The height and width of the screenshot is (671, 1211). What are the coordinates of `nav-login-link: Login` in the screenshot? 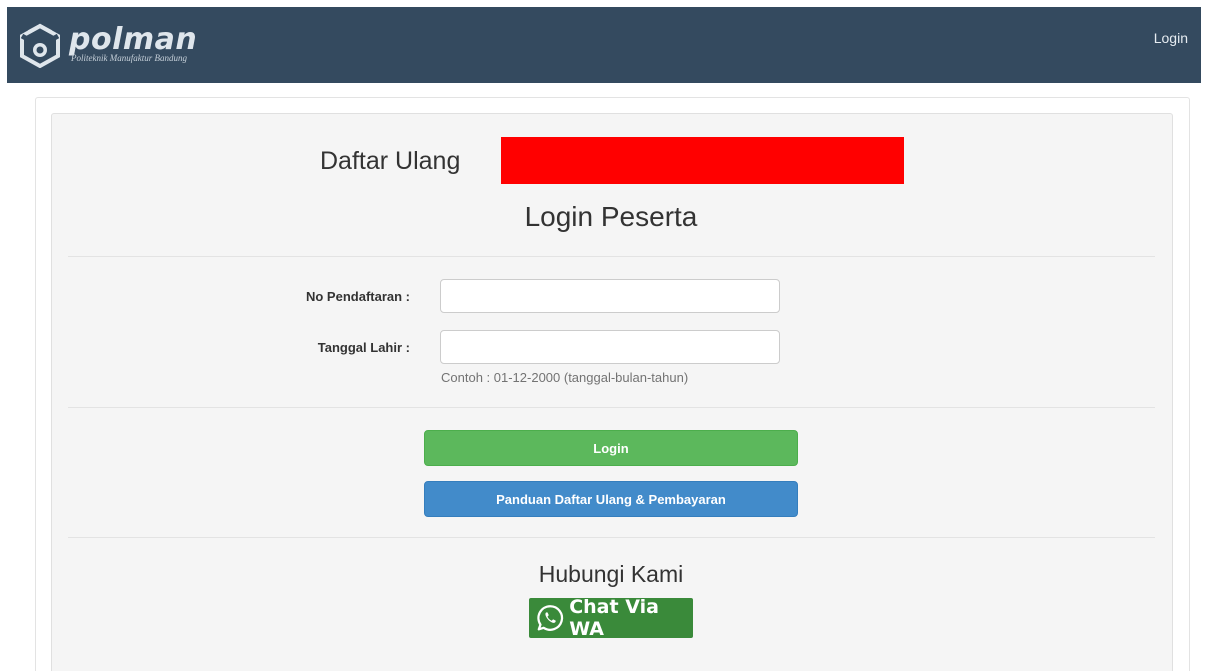 It's located at (1171, 38).